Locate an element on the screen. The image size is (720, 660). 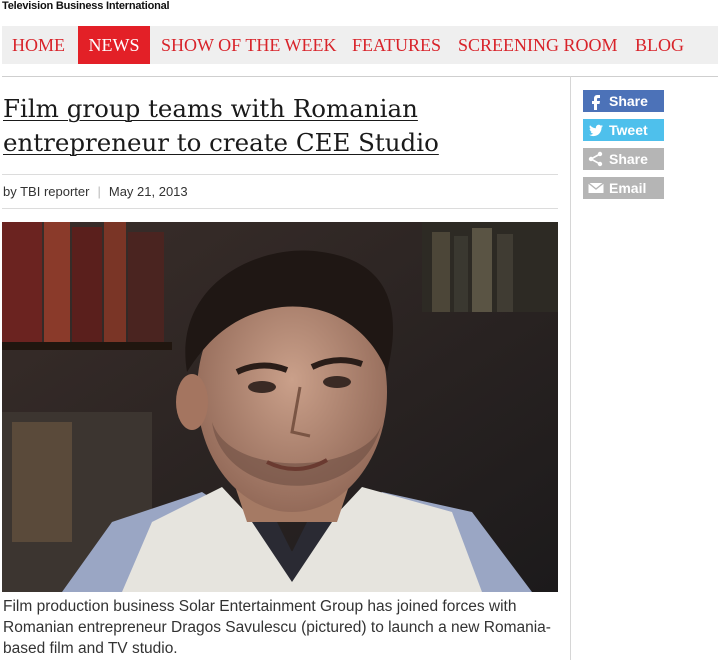
nav-divider is located at coordinates (360, 76).